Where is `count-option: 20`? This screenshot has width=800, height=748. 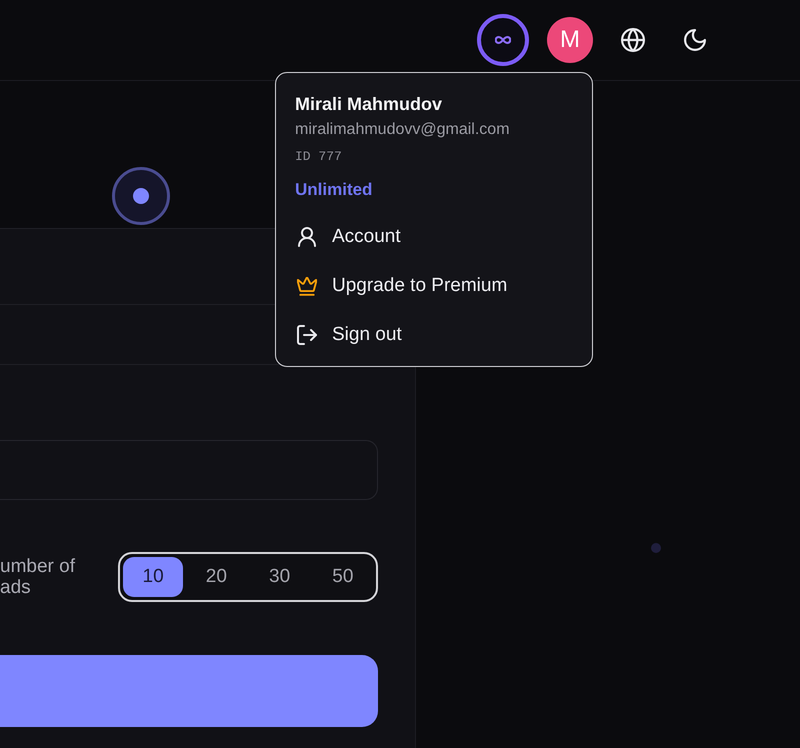
count-option: 20 is located at coordinates (216, 577).